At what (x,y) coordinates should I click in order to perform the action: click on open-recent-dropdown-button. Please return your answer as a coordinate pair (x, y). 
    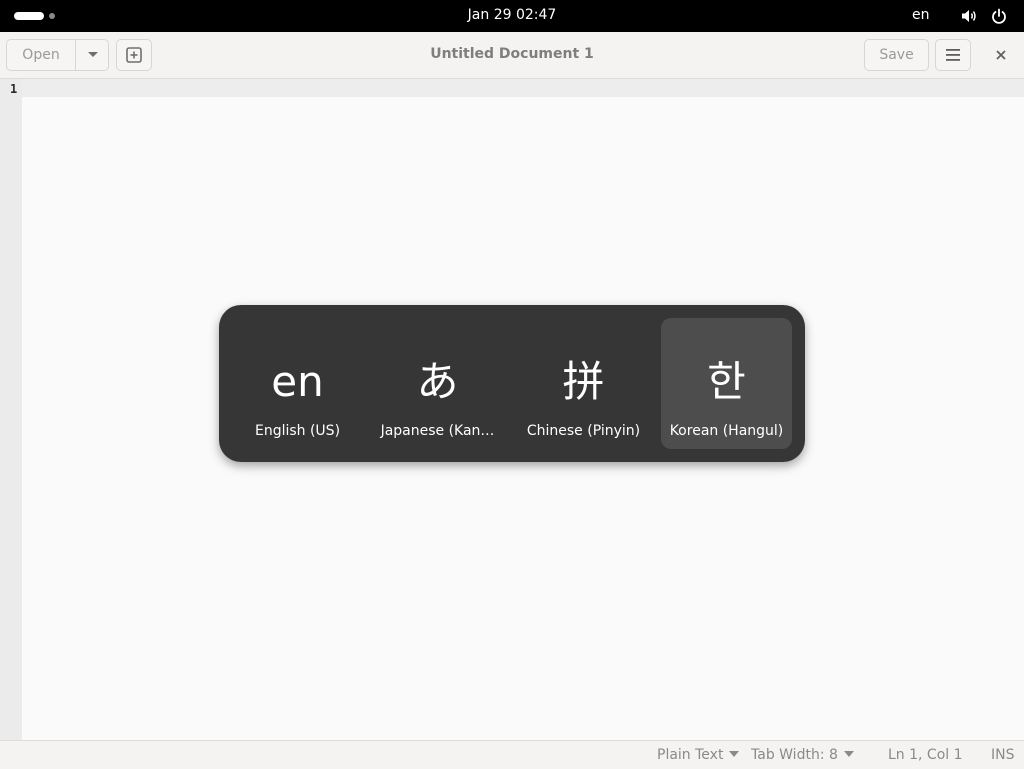
    Looking at the image, I should click on (93, 55).